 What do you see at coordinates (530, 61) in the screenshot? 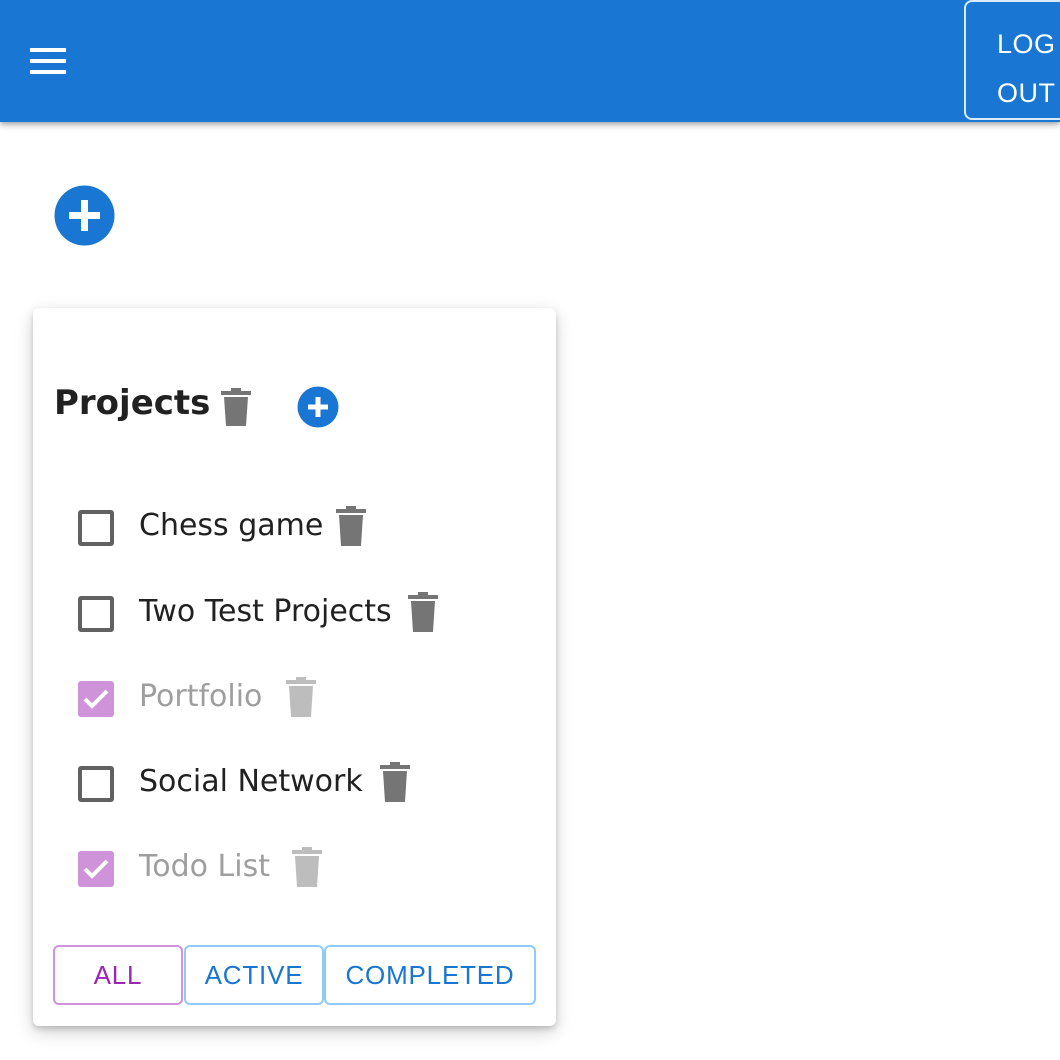
I see `app-bar: LOG OUT` at bounding box center [530, 61].